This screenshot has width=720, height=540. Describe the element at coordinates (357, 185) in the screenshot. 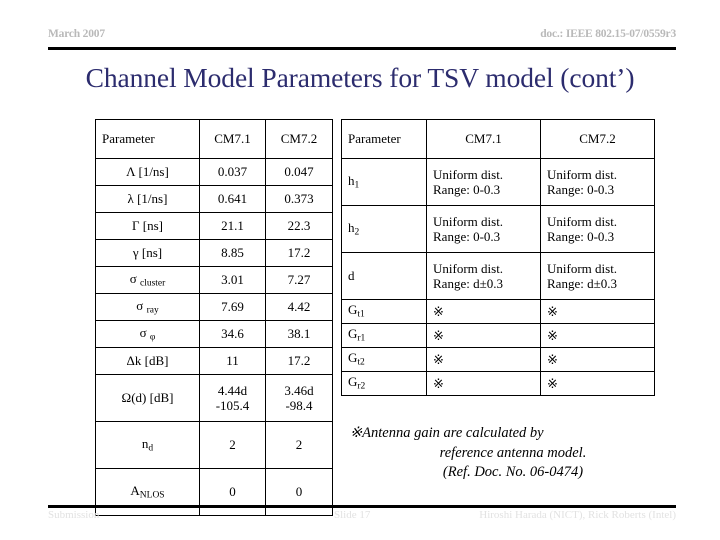

I see `subscript: 1` at that location.